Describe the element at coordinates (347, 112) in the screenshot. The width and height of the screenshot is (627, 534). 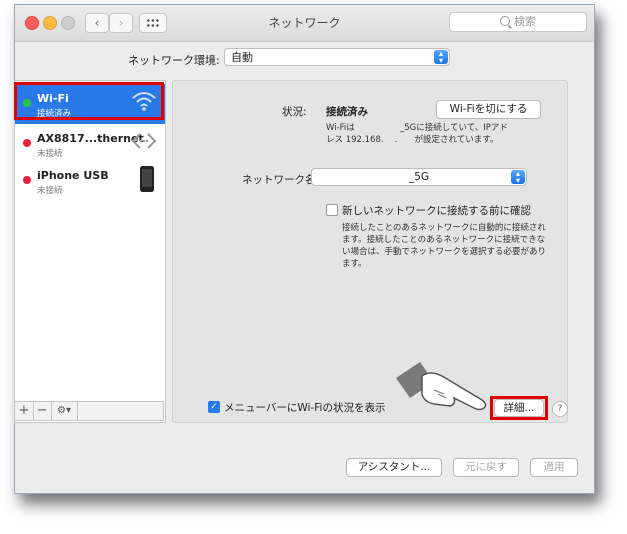
I see `status-value: 接続済み` at that location.